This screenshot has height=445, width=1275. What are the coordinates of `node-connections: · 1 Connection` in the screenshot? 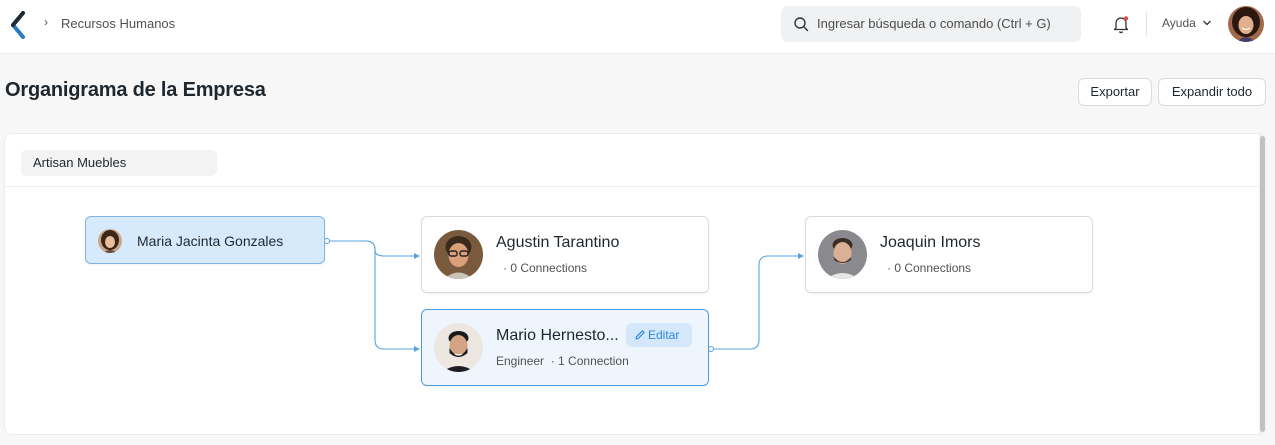 It's located at (589, 361).